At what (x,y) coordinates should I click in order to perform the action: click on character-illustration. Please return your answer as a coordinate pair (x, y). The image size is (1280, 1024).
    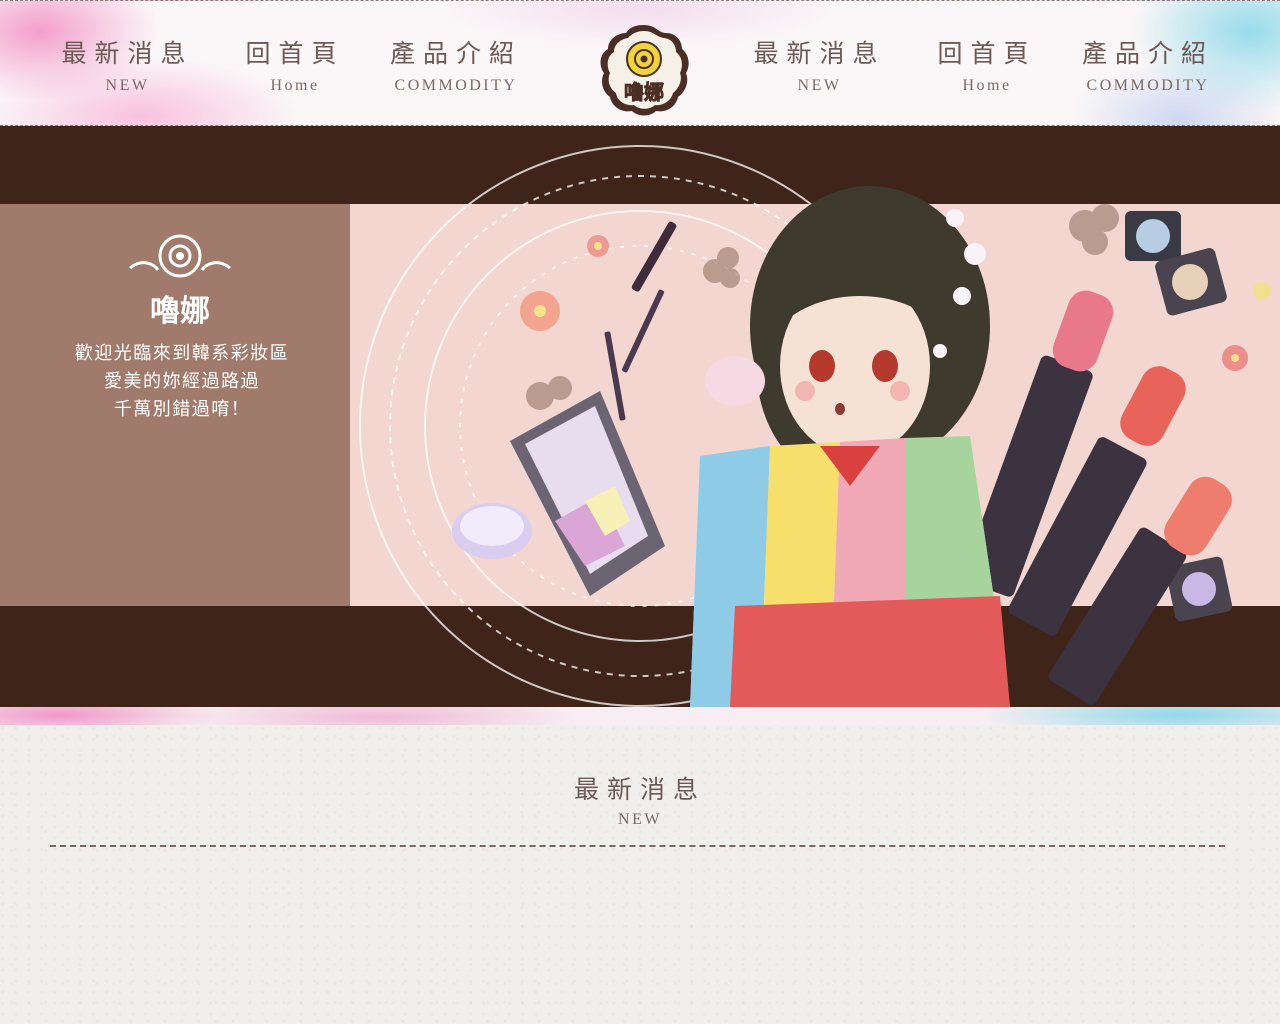
    Looking at the image, I should click on (850, 446).